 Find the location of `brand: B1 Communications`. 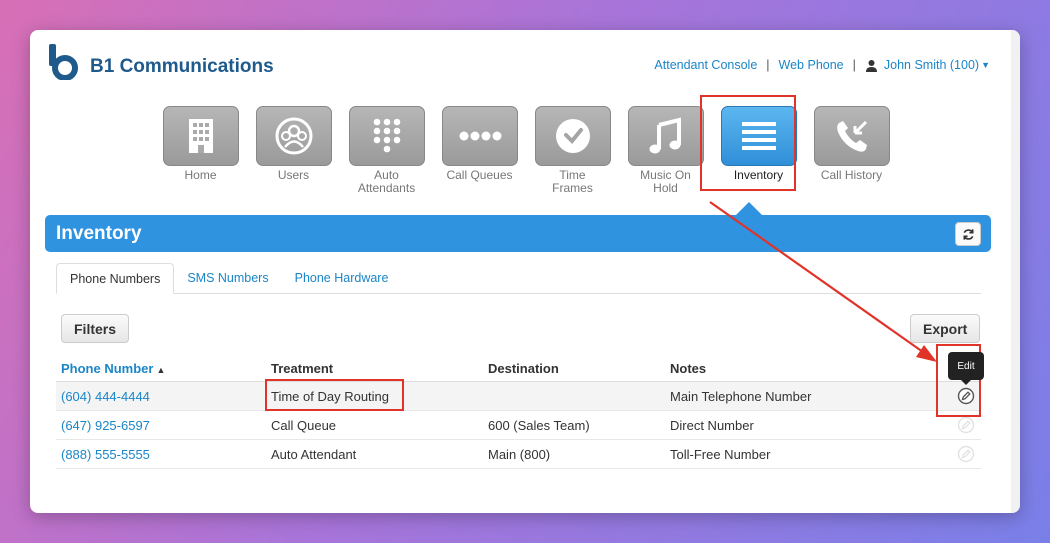

brand: B1 Communications is located at coordinates (160, 62).